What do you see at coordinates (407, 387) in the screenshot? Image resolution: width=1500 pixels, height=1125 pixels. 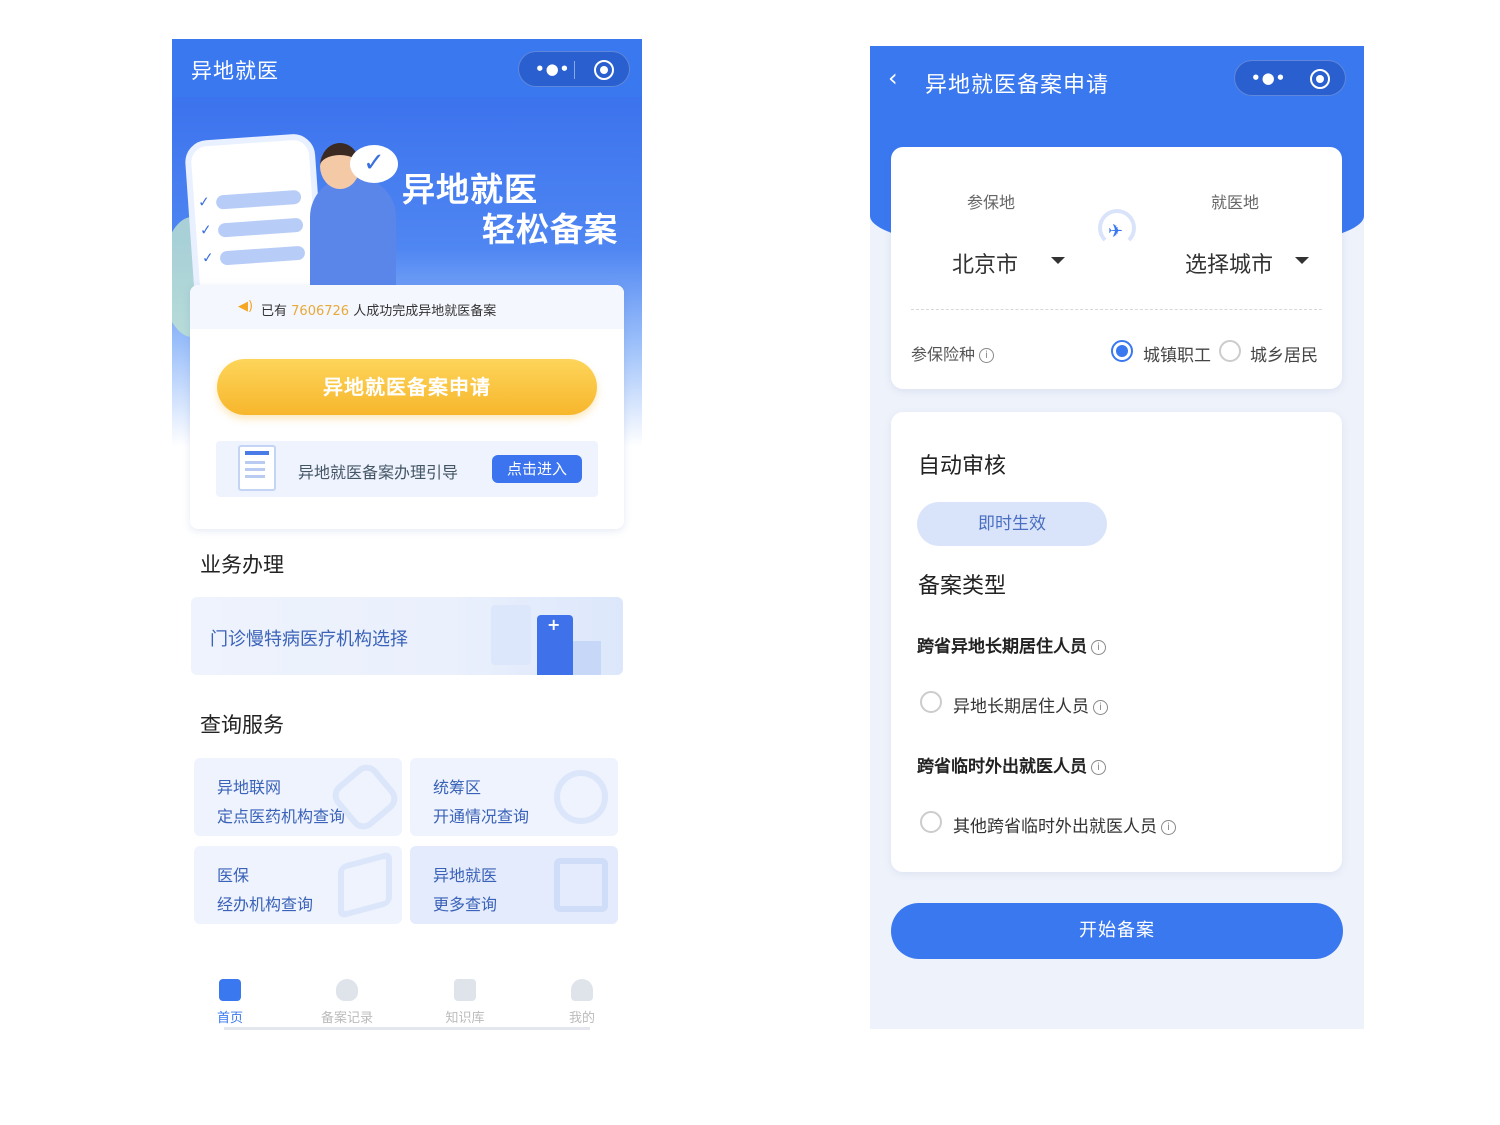 I see `apply-button: 异地就医备案申请` at bounding box center [407, 387].